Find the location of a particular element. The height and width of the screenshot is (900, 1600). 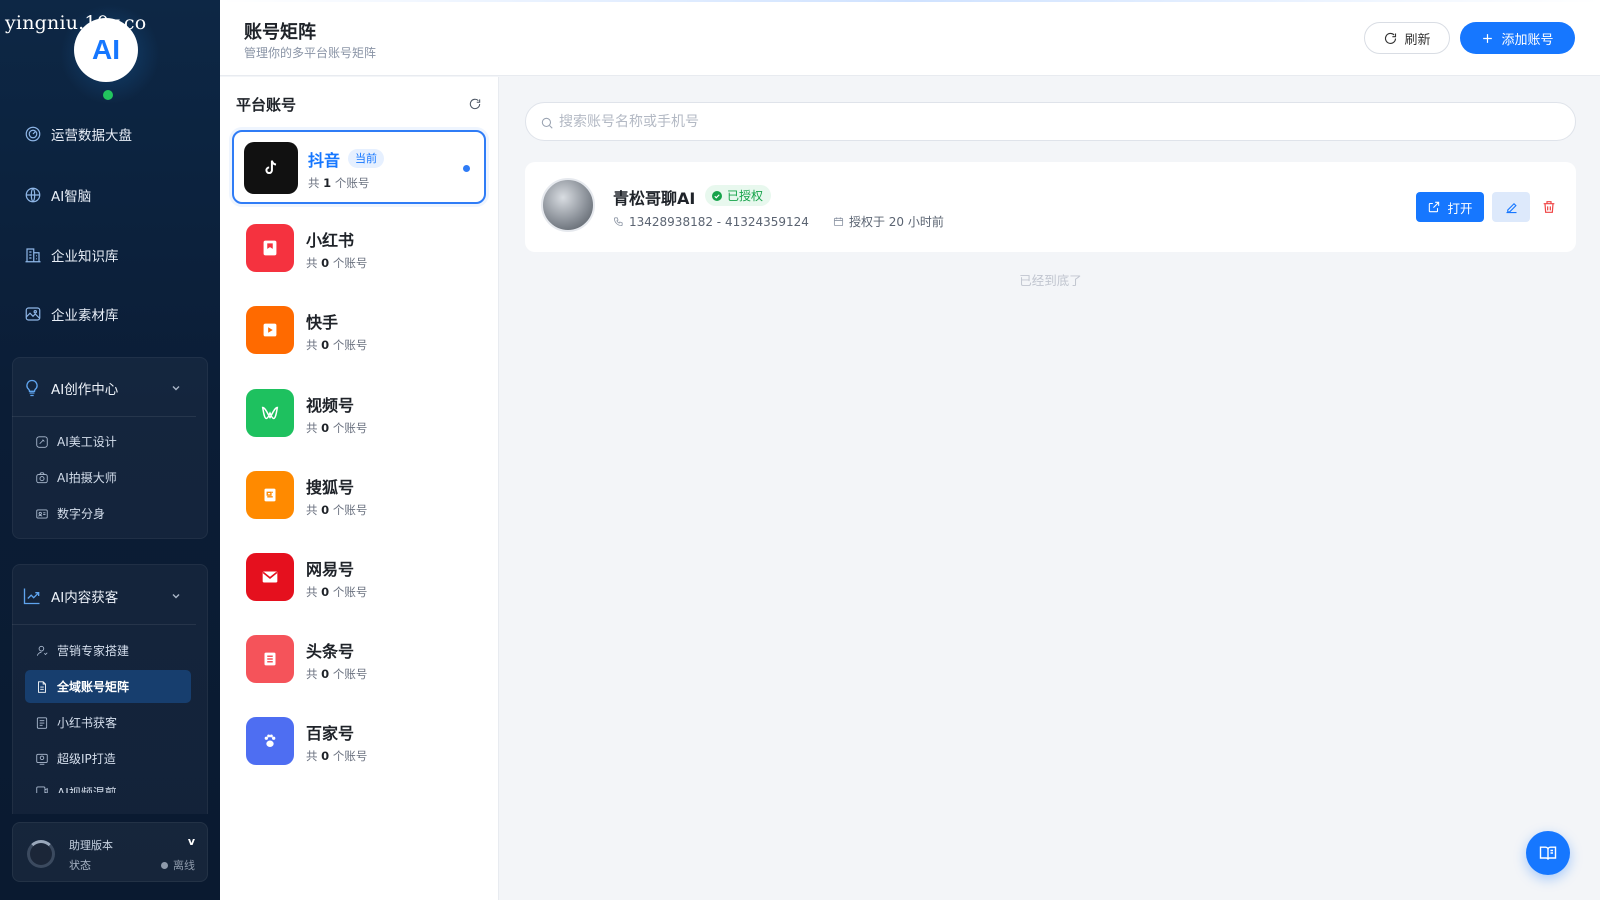

page-subtitle: 管理你的多平台账号矩阵 is located at coordinates (310, 53).